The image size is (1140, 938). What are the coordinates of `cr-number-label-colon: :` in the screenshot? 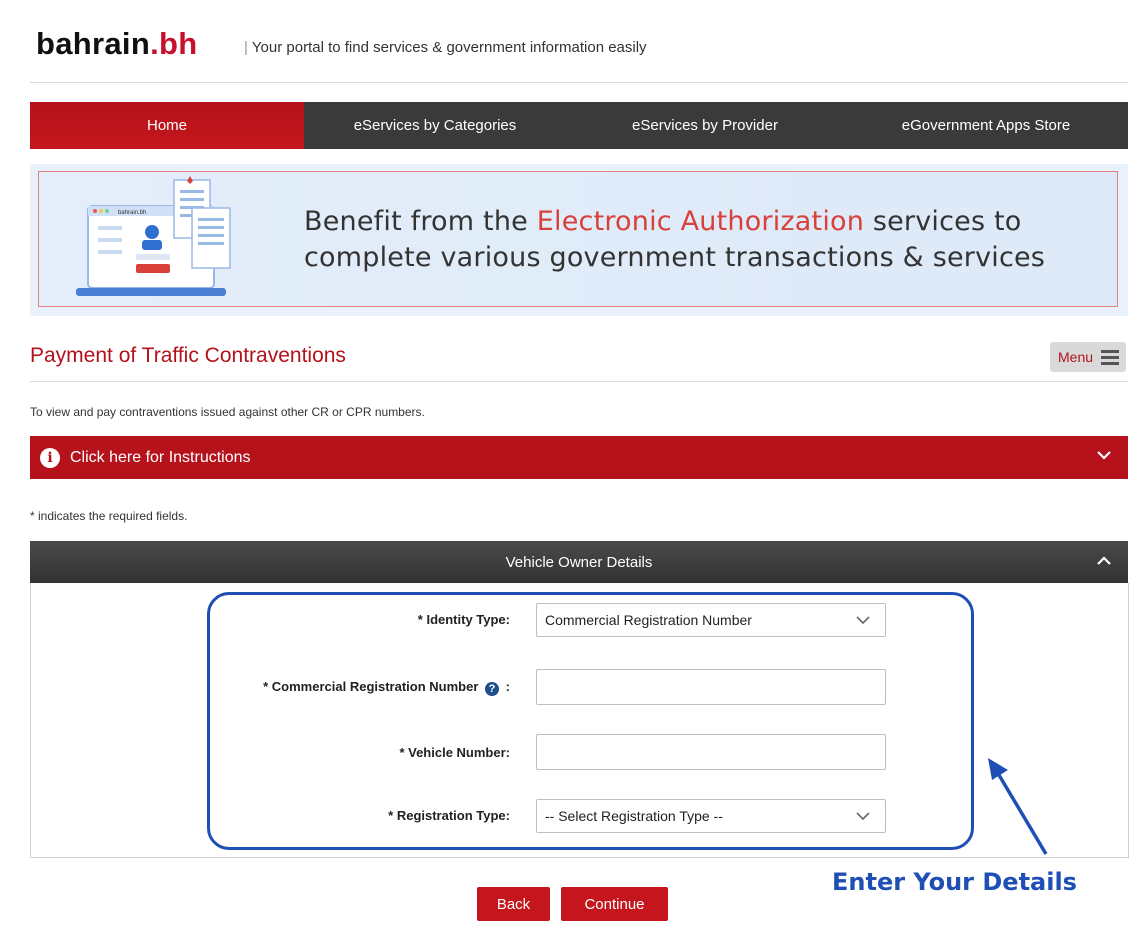 It's located at (507, 686).